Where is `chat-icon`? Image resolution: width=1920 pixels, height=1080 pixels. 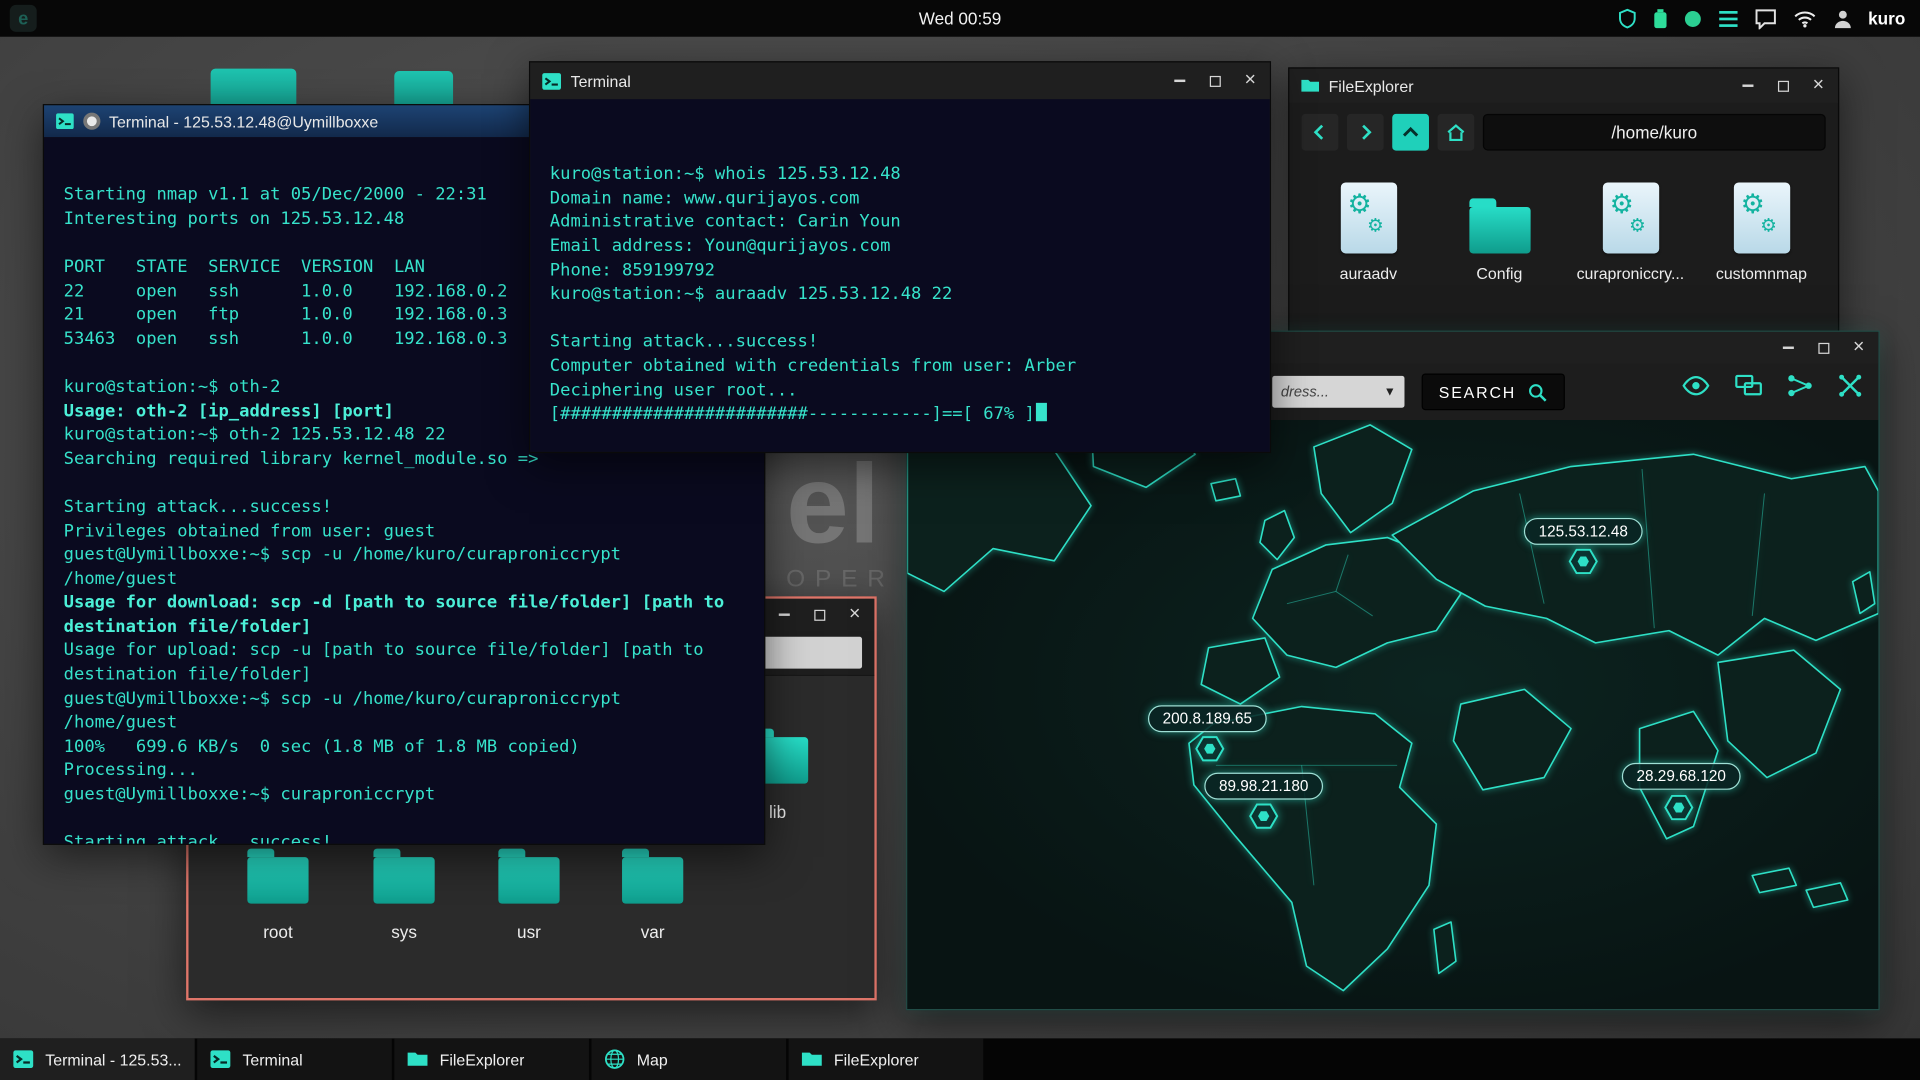 chat-icon is located at coordinates (1765, 18).